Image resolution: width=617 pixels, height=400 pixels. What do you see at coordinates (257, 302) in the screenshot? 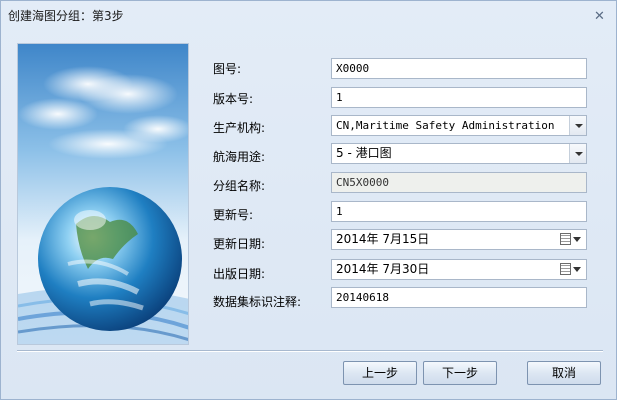
I see `label-dataset-comment: 数据集标识注释:` at bounding box center [257, 302].